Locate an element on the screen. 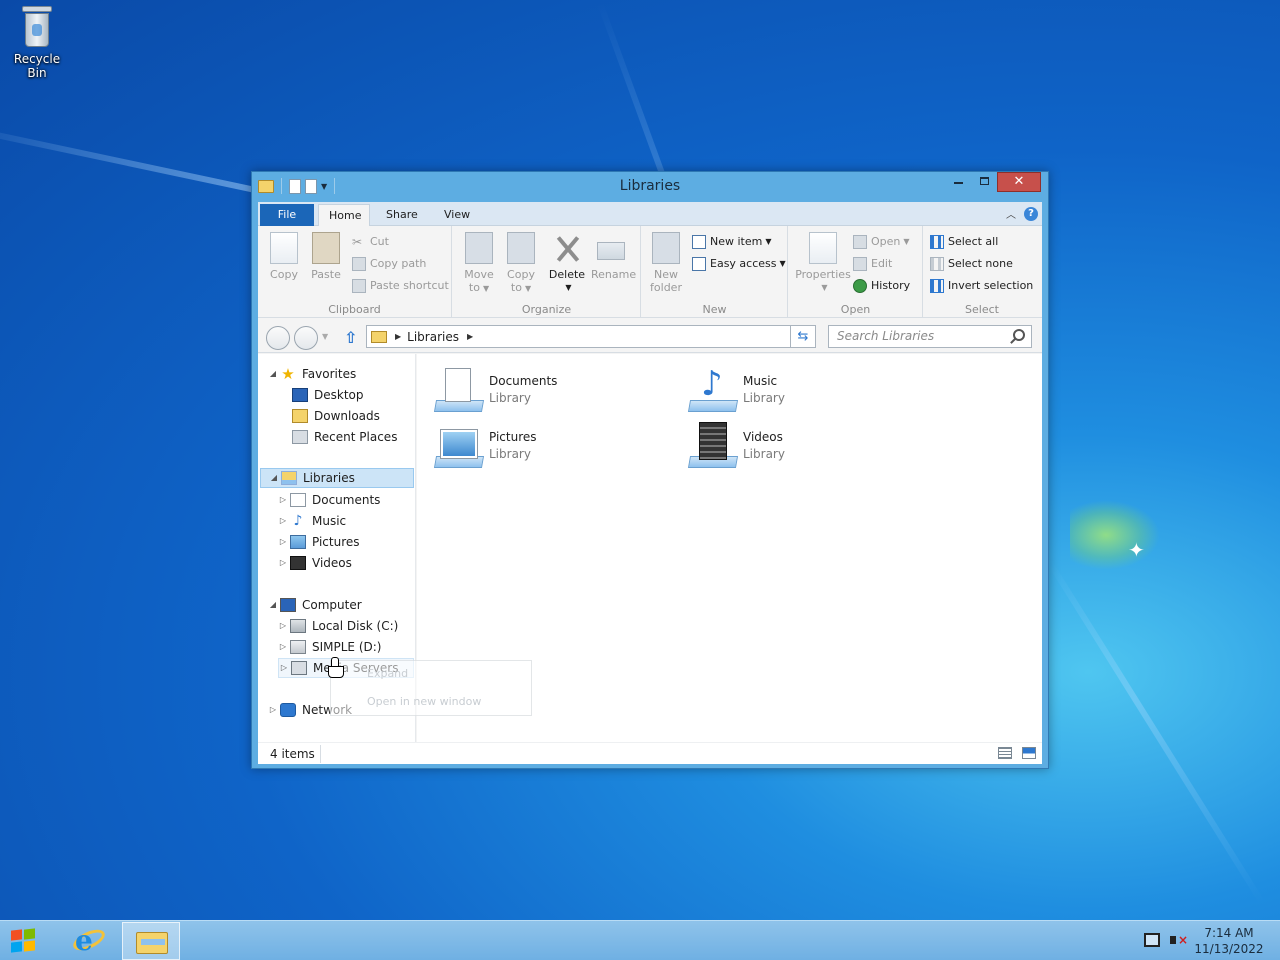  cut-button: ✂ Cut is located at coordinates (370, 242).